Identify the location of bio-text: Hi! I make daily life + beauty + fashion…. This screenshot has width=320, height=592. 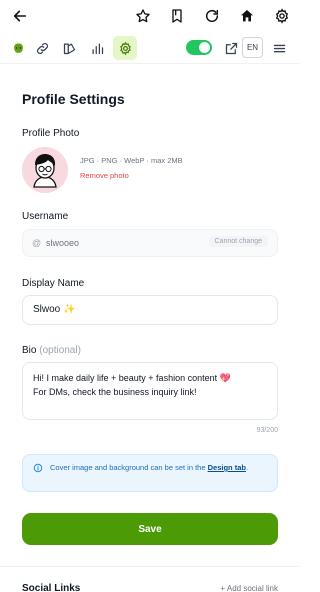
(151, 385).